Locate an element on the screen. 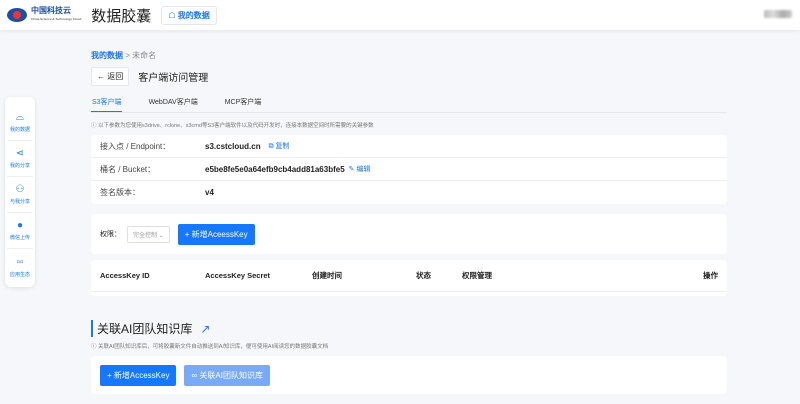  share-icon: ⋖ is located at coordinates (20, 153).